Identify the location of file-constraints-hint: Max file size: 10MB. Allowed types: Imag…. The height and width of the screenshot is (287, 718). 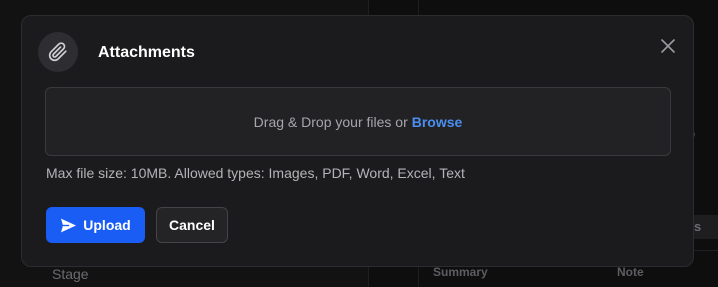
(255, 173).